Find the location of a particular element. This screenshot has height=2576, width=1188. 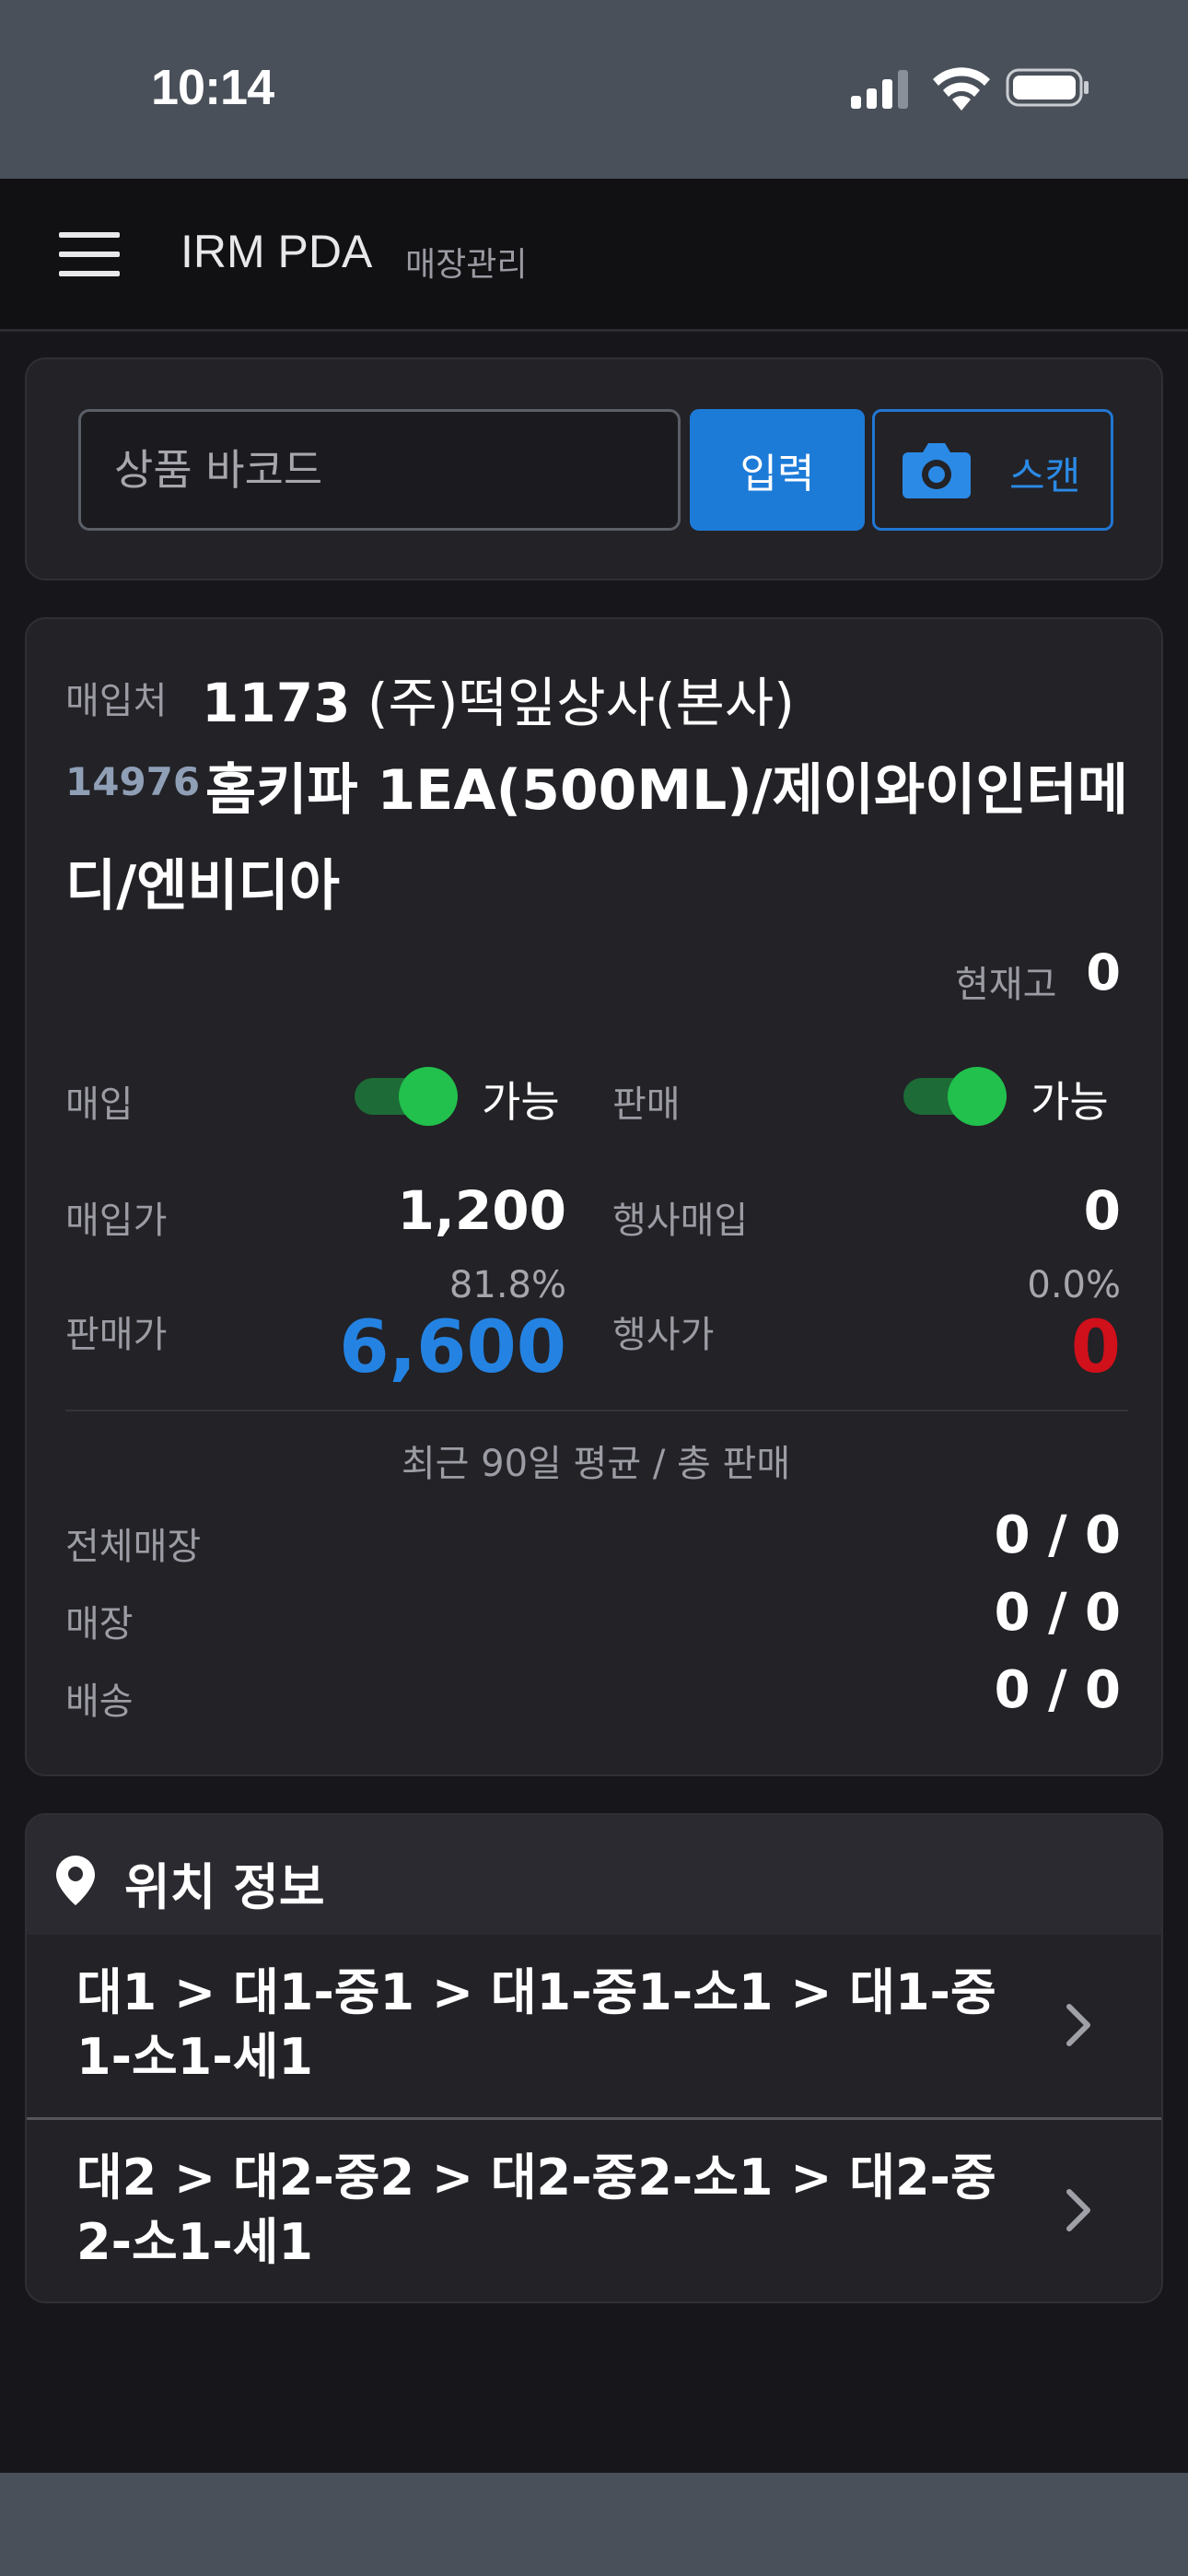

location-item: 대2 > 대2-중2 > 대2-중2-소1 > 대2-중2-소1-세1 is located at coordinates (594, 2210).